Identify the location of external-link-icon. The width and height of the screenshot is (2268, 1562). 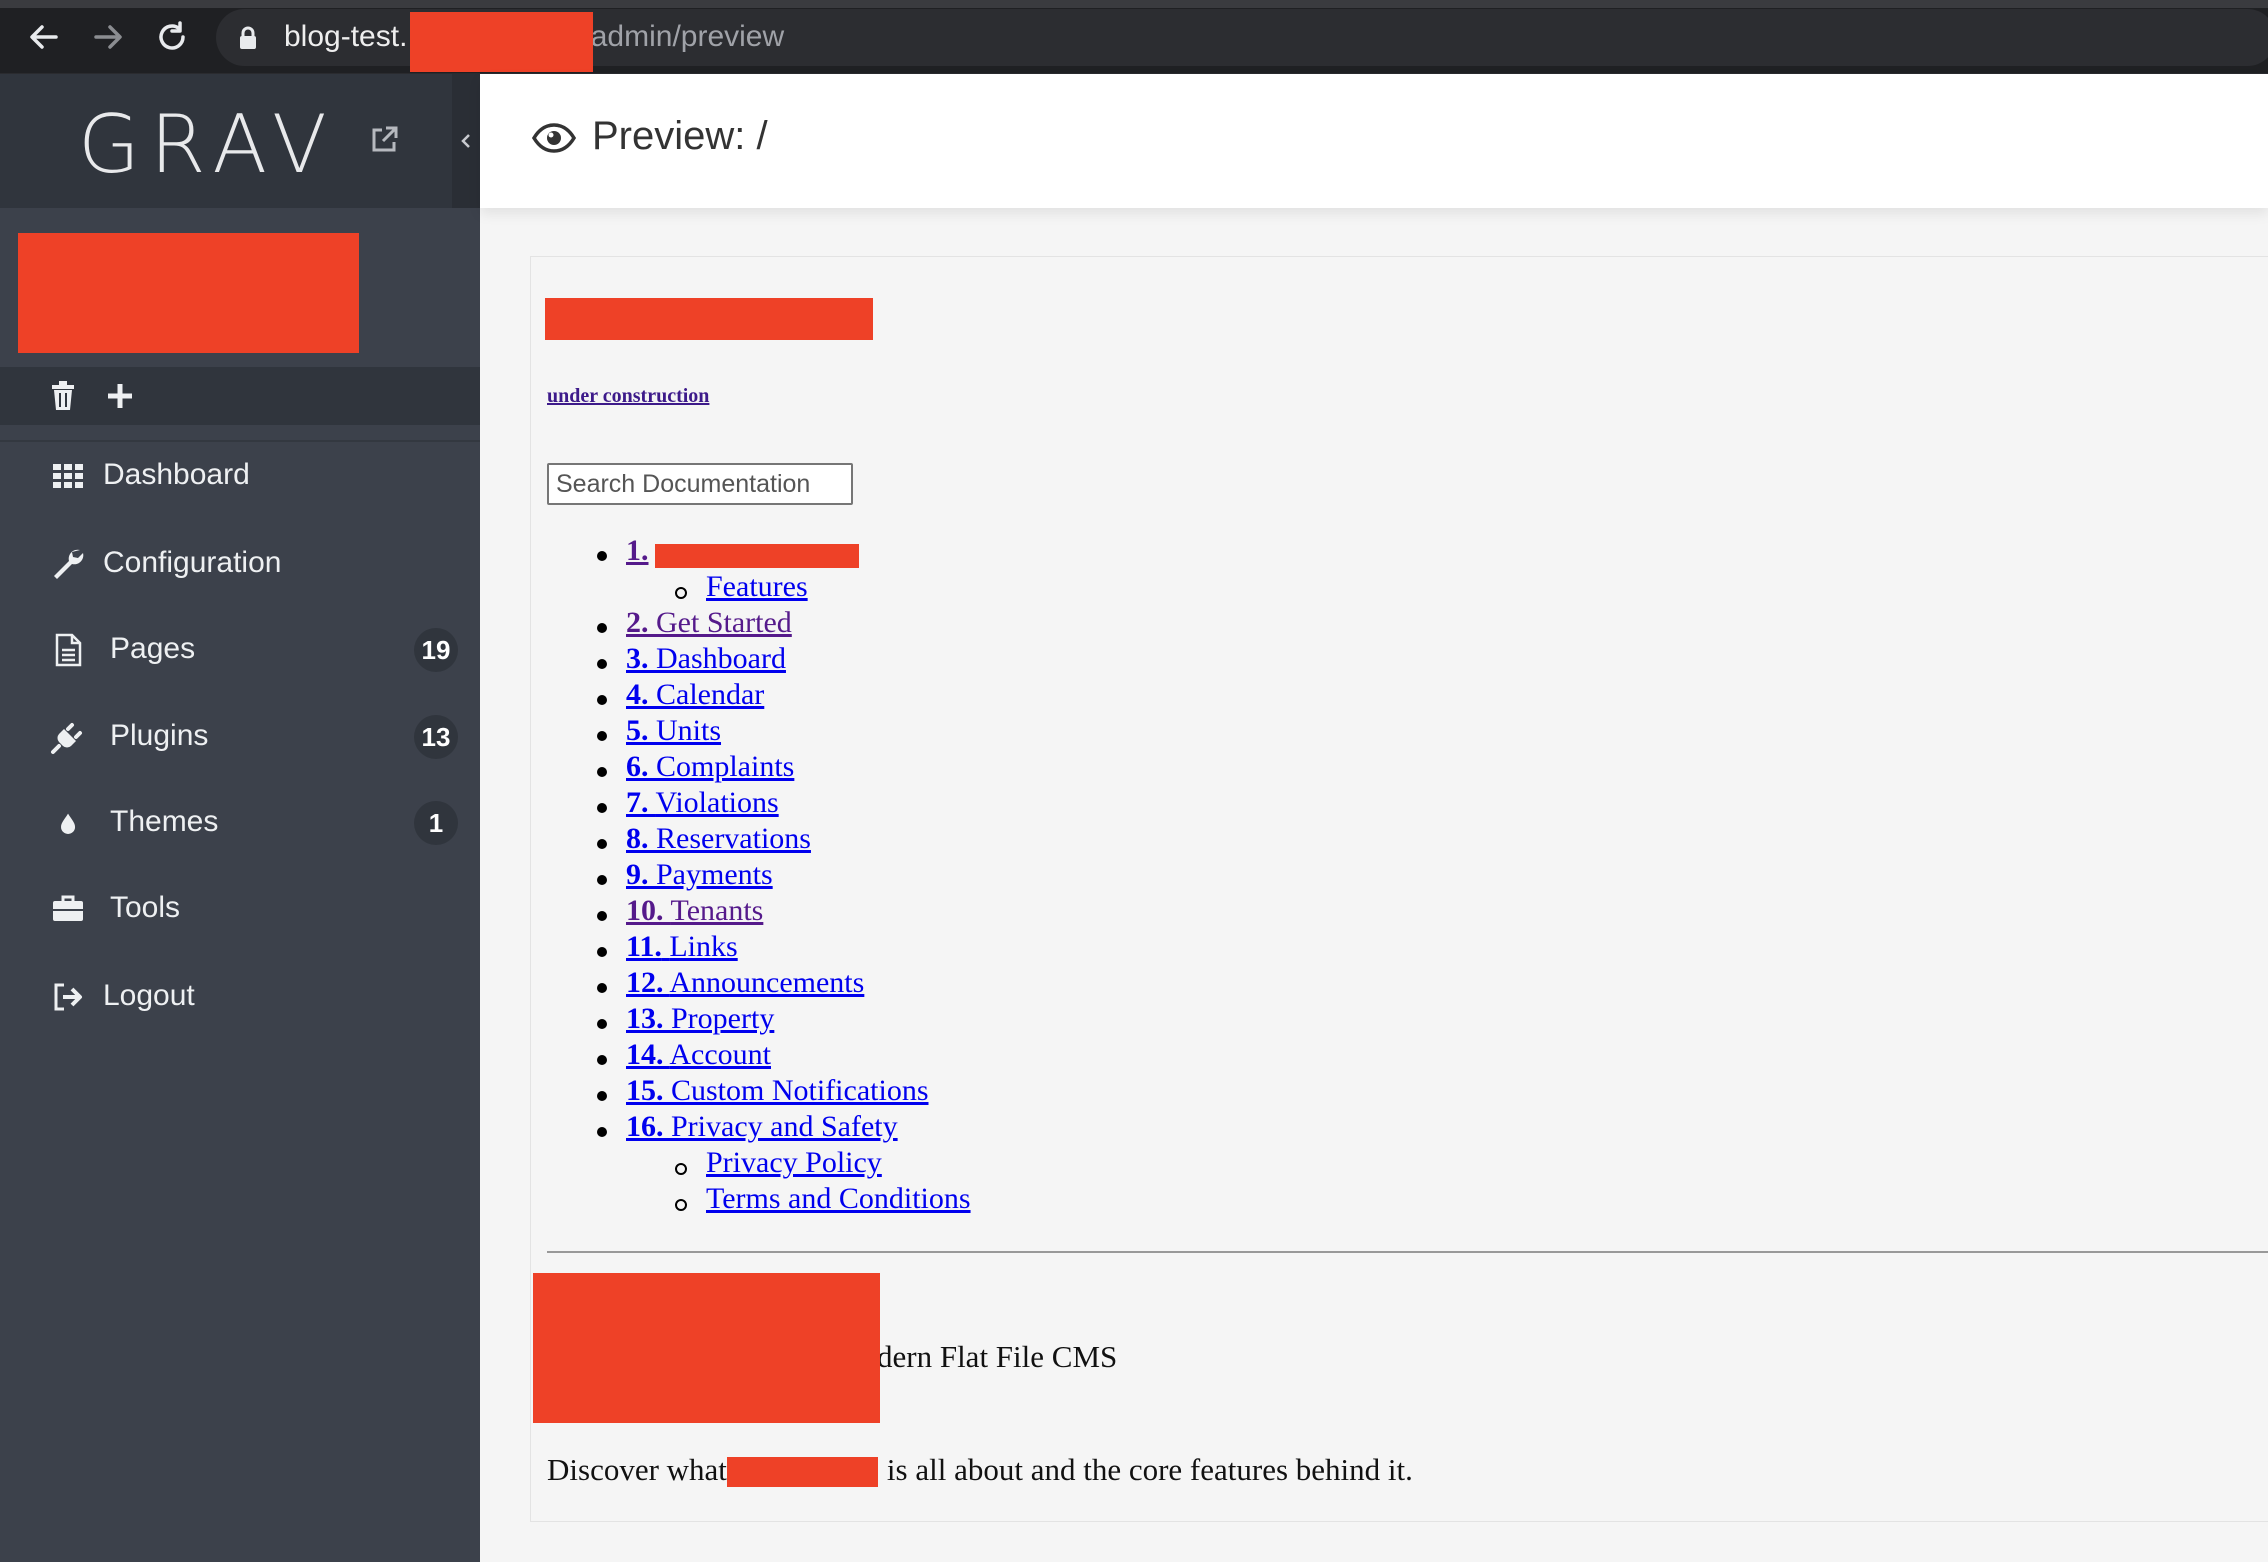
(384, 140).